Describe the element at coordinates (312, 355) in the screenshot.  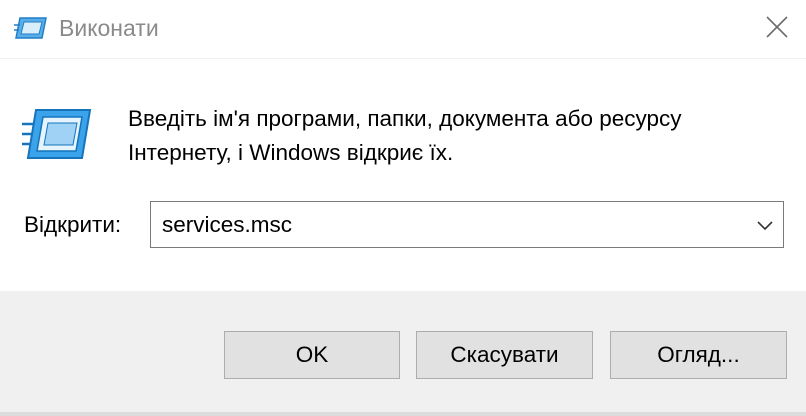
I see `ok-button: OK` at that location.